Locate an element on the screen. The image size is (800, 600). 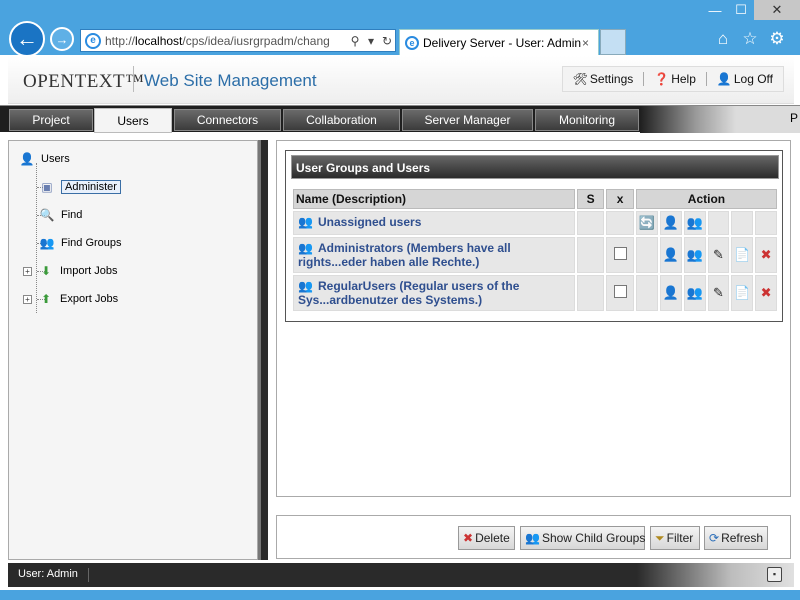
column-x: x is located at coordinates (620, 199).